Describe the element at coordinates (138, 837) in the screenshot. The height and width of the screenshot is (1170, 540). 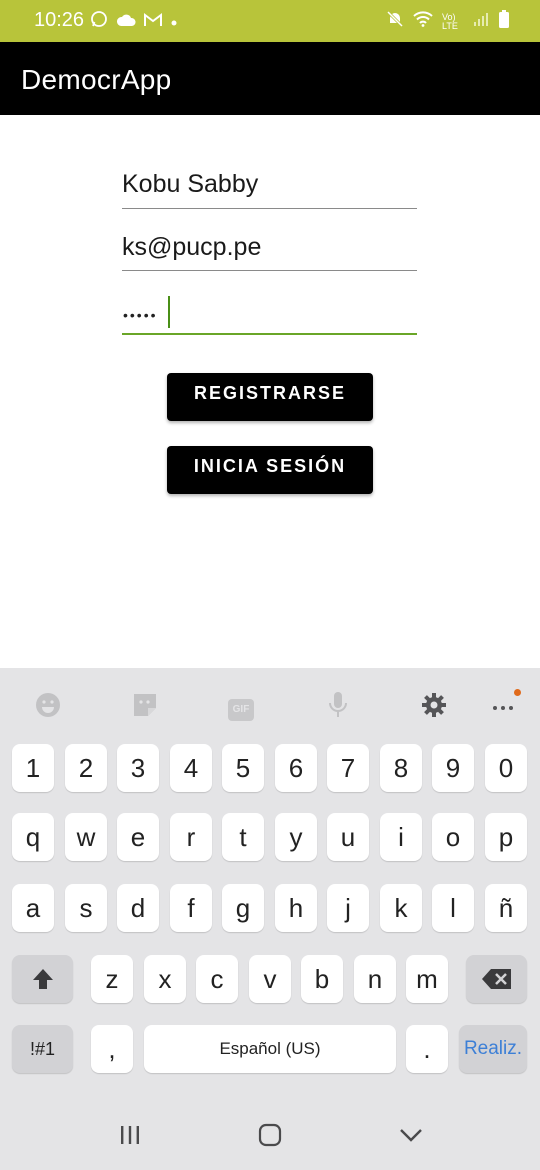
I see `key-e: e` at that location.